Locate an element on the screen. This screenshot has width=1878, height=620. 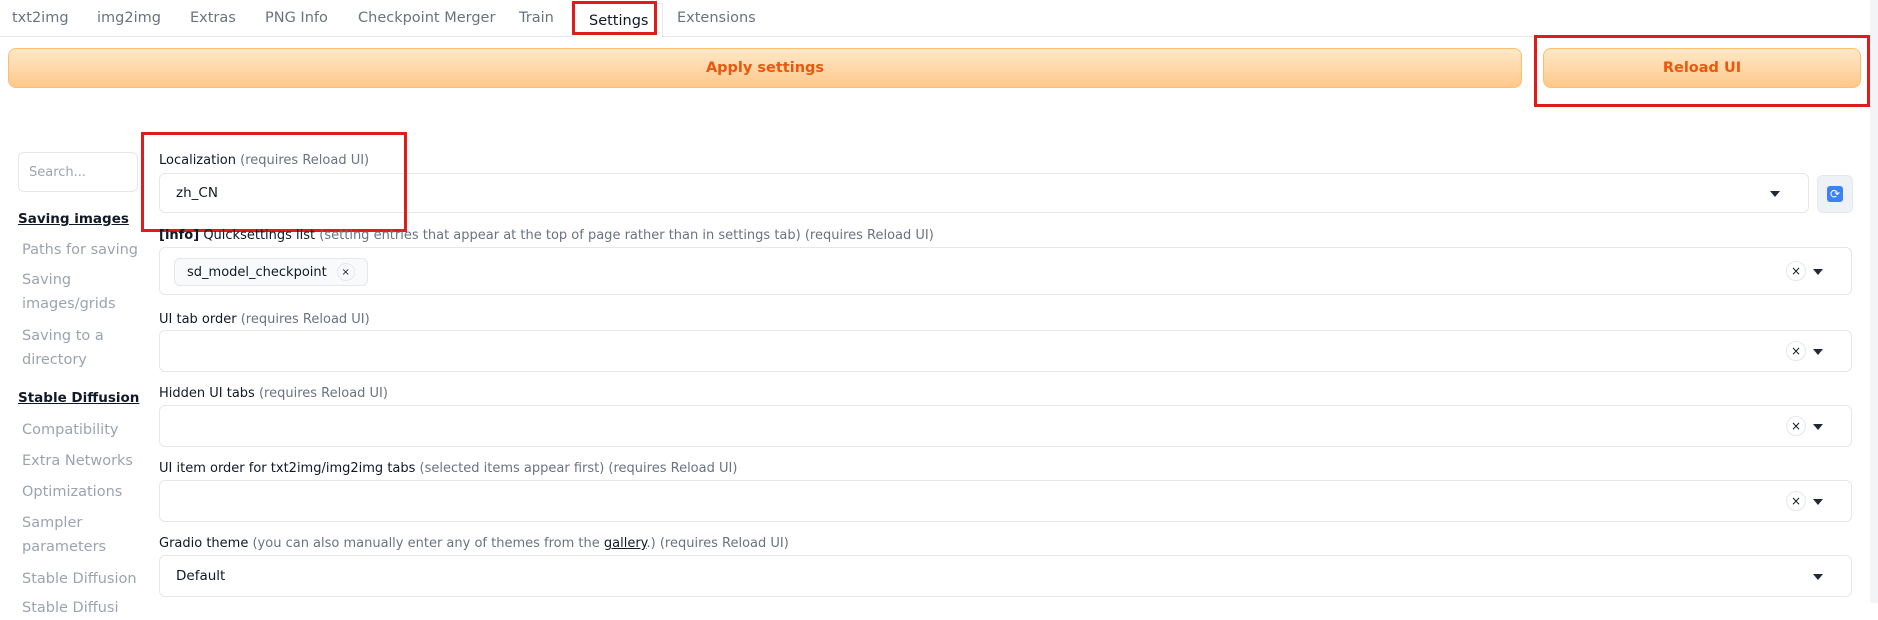
chip-sd-model-checkpoint: sd_model_checkpoint × is located at coordinates (271, 272).